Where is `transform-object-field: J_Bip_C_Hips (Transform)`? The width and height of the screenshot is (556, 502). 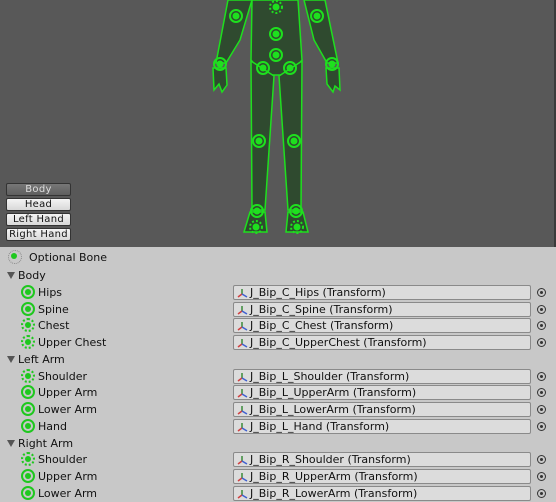
transform-object-field: J_Bip_C_Hips (Transform) is located at coordinates (382, 292).